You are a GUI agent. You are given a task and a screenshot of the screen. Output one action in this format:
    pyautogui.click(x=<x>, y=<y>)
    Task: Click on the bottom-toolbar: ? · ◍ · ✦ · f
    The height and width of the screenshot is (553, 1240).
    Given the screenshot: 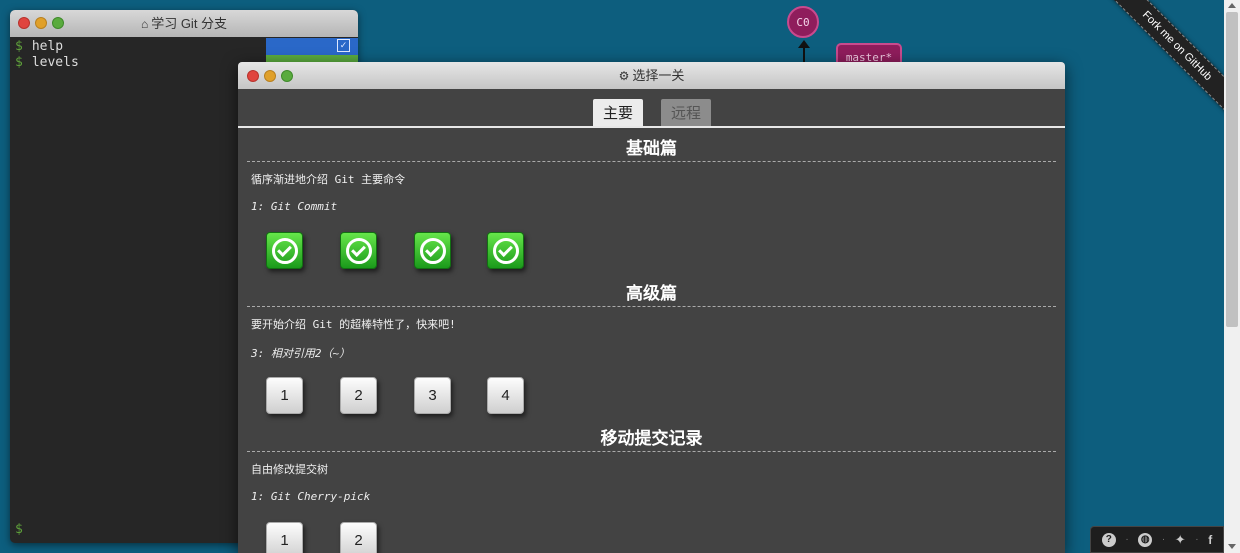 What is the action you would take?
    pyautogui.click(x=1157, y=539)
    